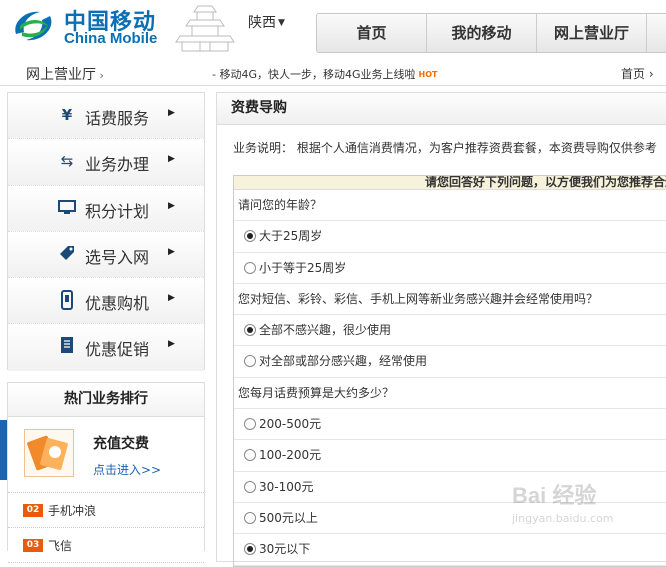 The height and width of the screenshot is (567, 666). What do you see at coordinates (262, 23) in the screenshot?
I see `region-label: 陕西` at bounding box center [262, 23].